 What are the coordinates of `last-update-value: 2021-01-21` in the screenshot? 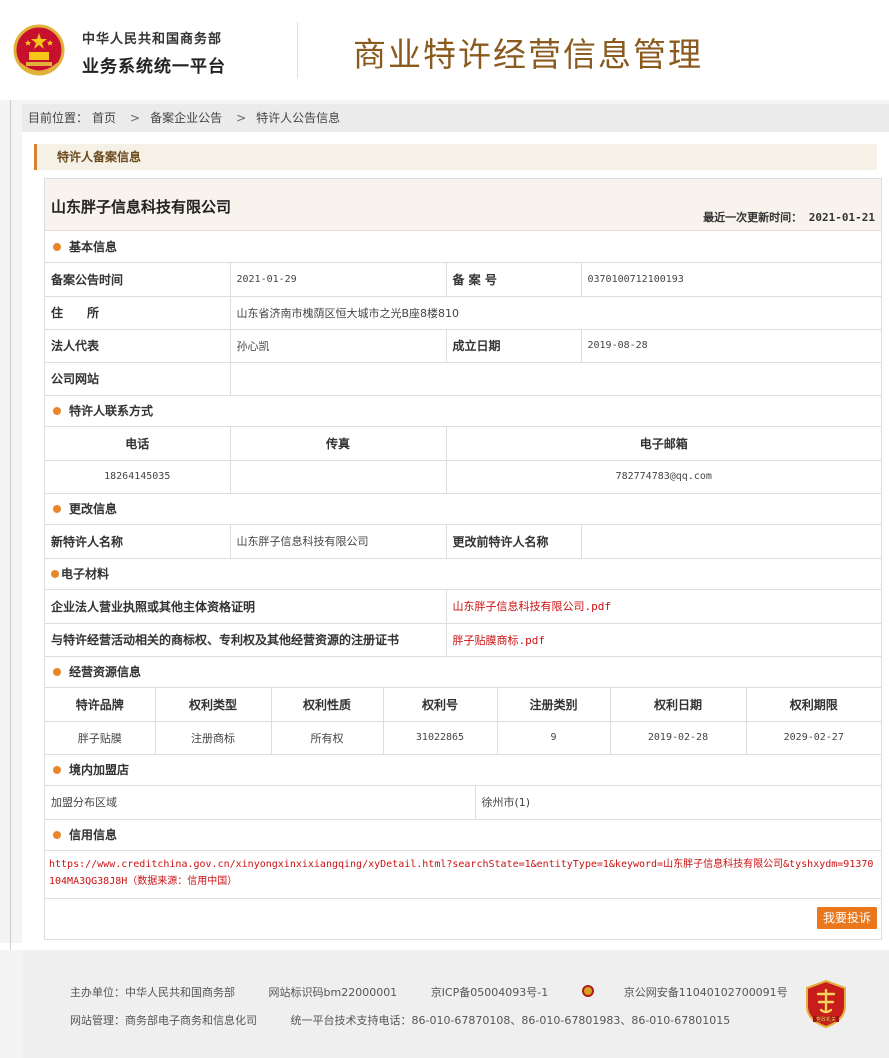 It's located at (841, 217).